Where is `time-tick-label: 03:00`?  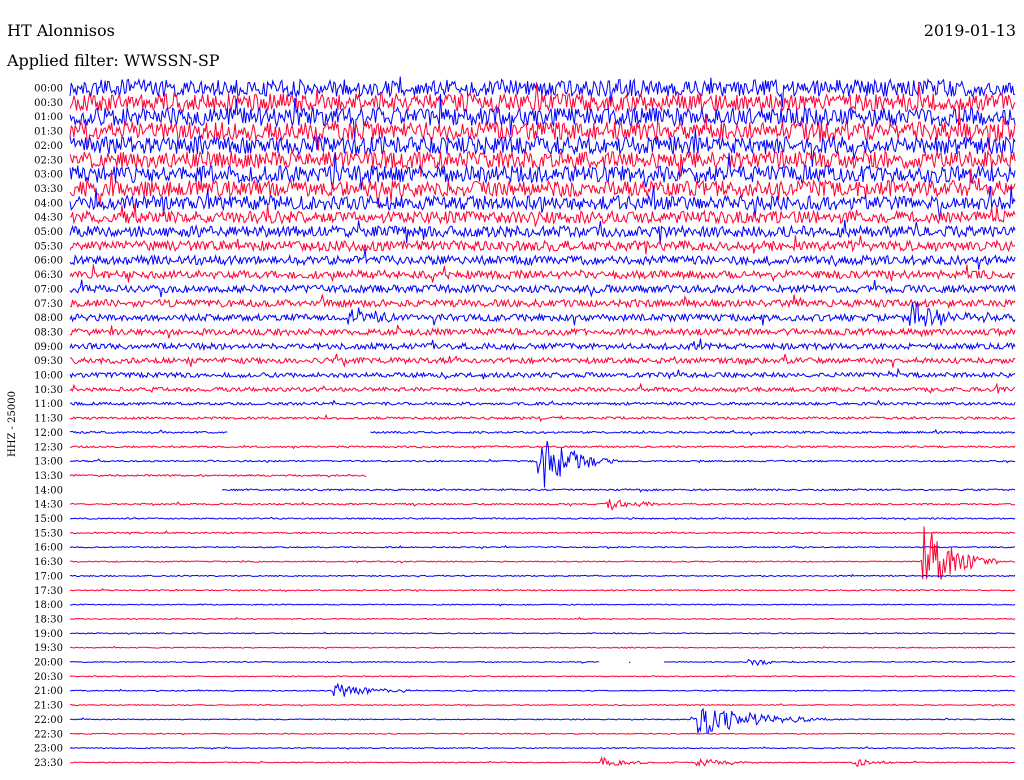
time-tick-label: 03:00 is located at coordinates (48, 175).